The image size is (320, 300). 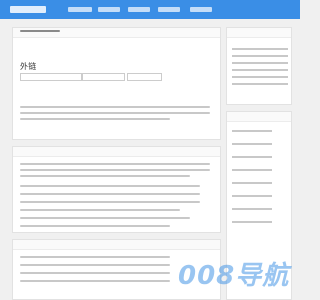 What do you see at coordinates (40, 31) in the screenshot?
I see `panel-title-placeholder` at bounding box center [40, 31].